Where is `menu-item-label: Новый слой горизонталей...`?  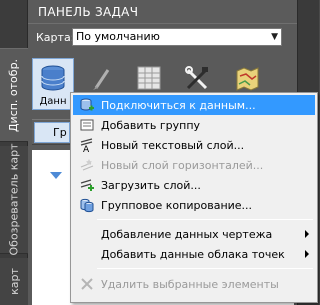 menu-item-label: Новый слой горизонталей... is located at coordinates (182, 165).